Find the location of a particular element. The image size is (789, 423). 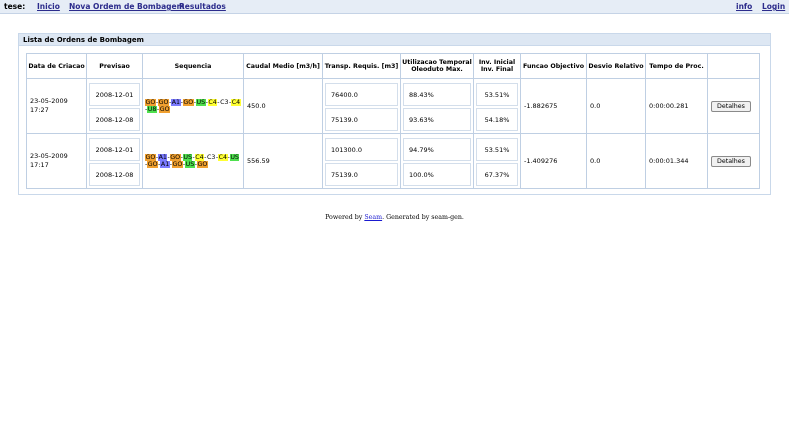

col-header-desvio-relativo: Desvio Relativo is located at coordinates (616, 66).